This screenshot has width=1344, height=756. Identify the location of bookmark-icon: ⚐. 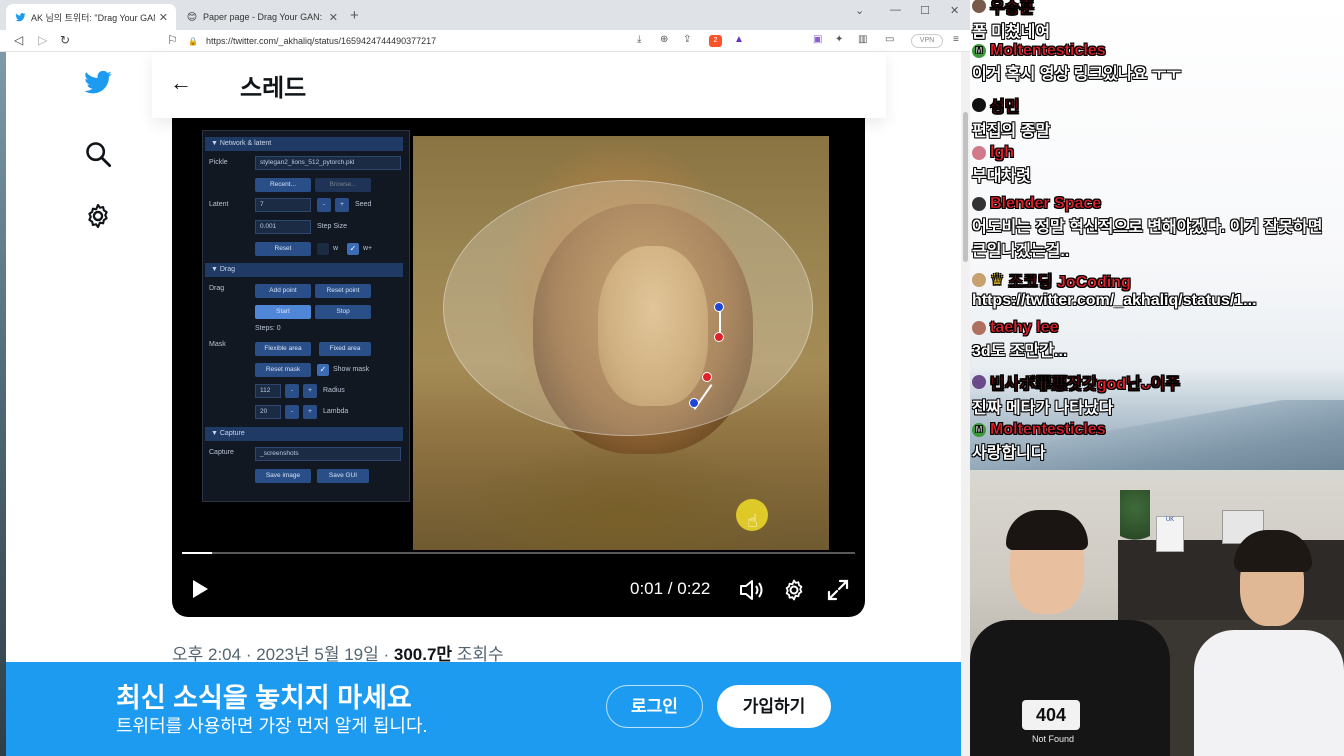
(172, 40).